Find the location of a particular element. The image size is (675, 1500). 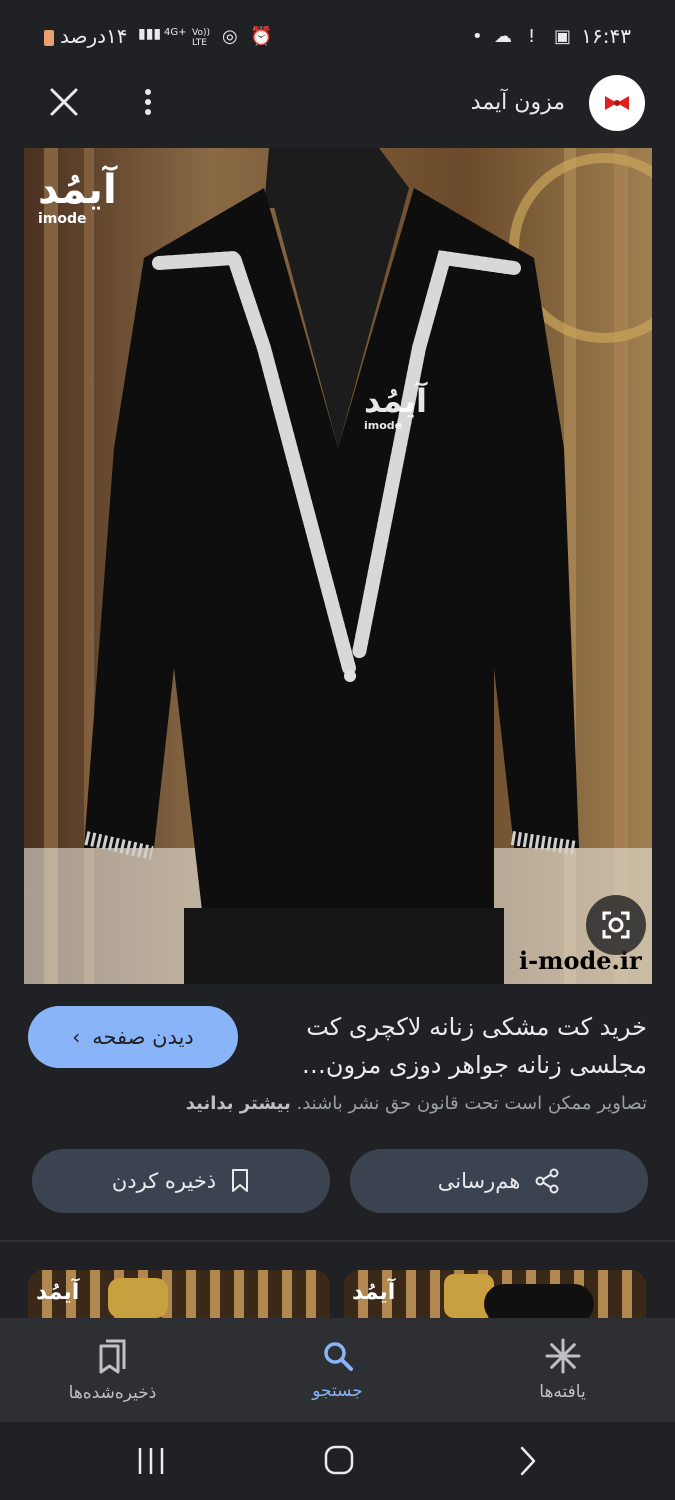

related-image-2: آیمُد is located at coordinates (495, 1294).